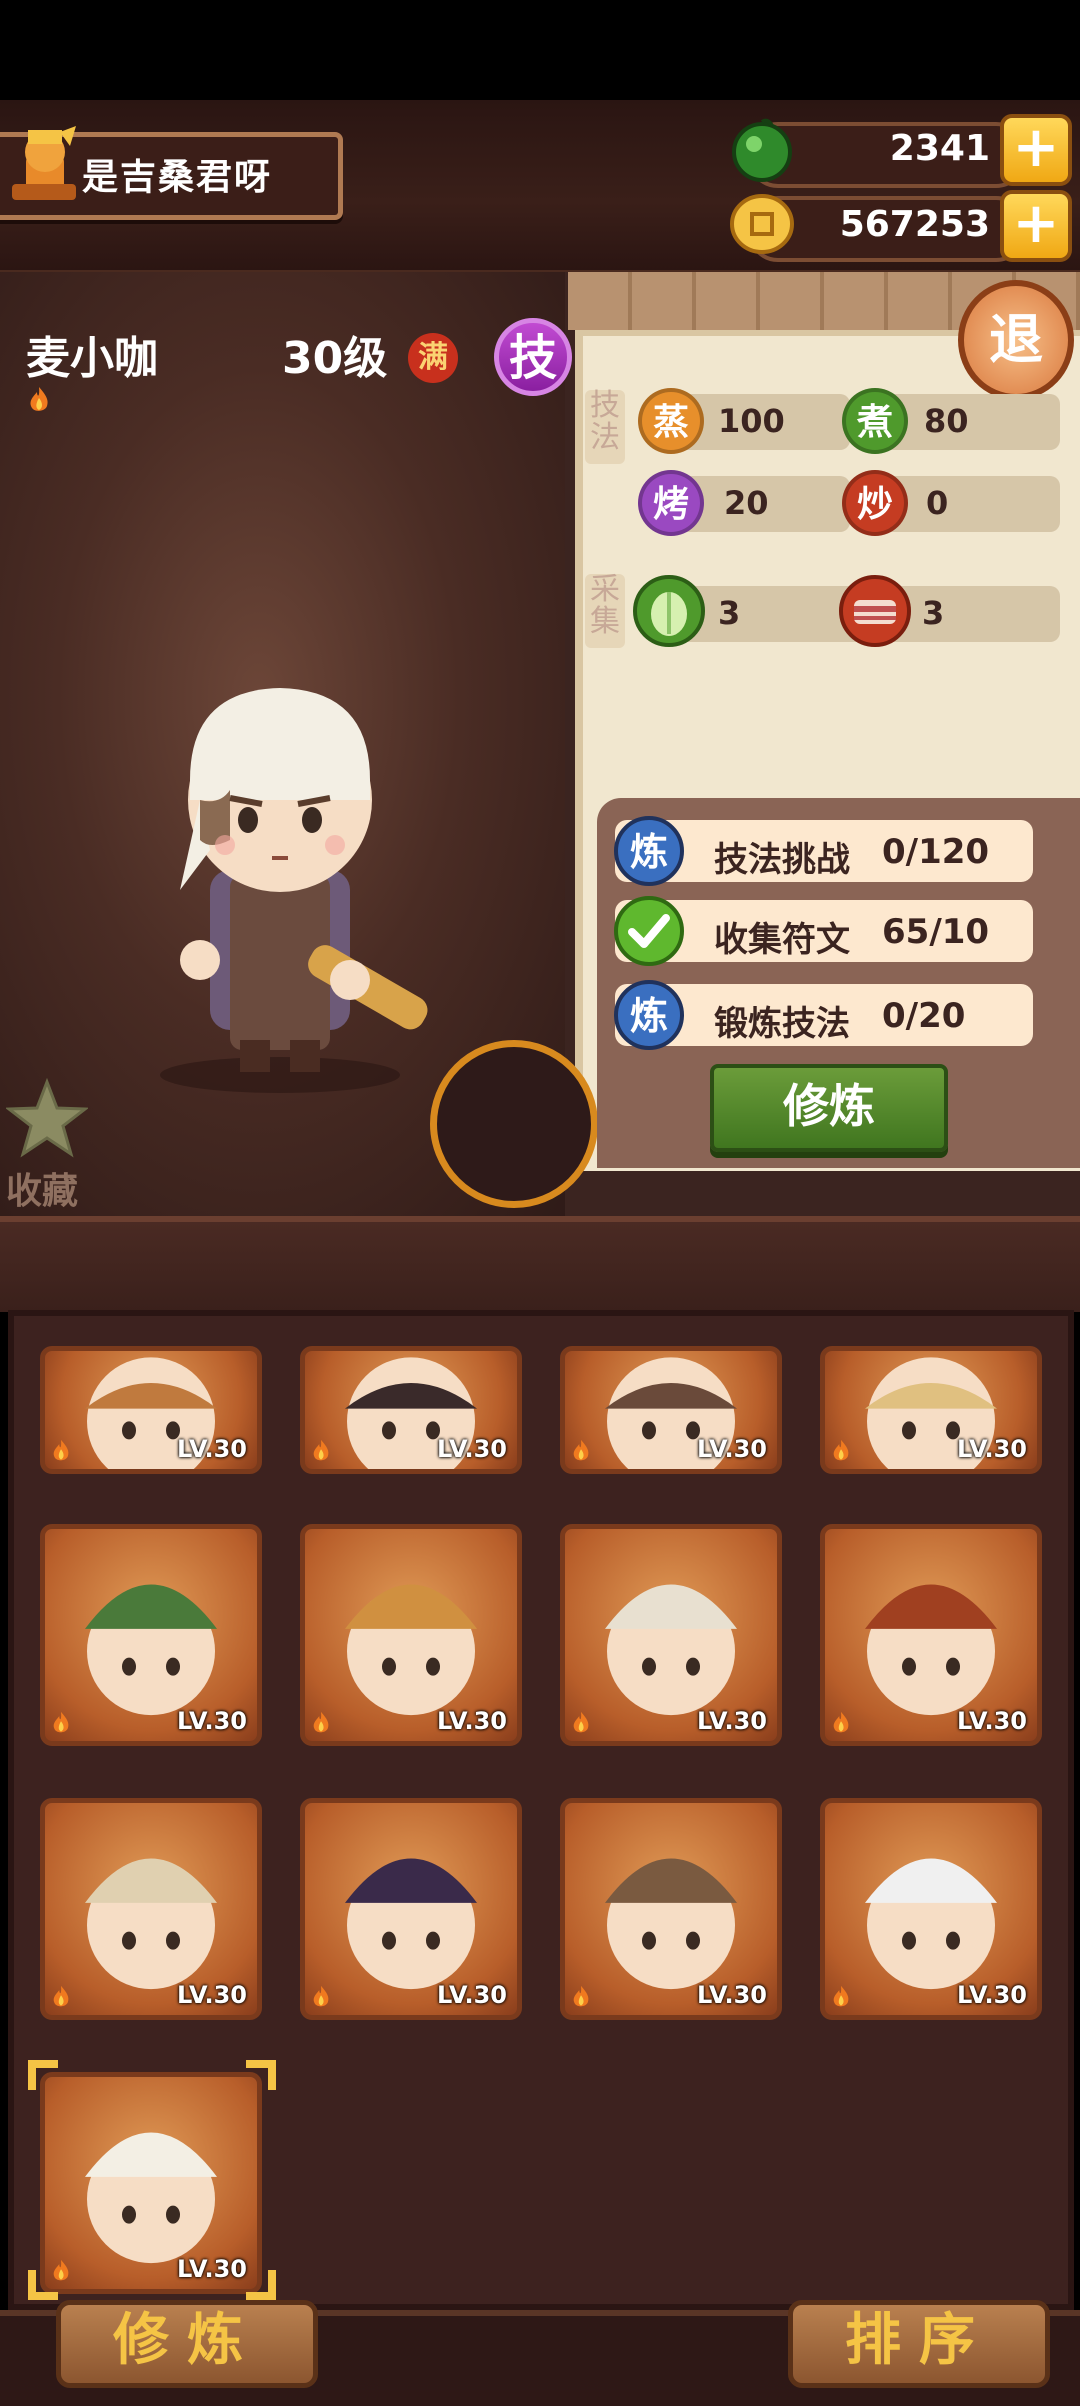  Describe the element at coordinates (946, 421) in the screenshot. I see `boil-skill-value: 80` at that location.